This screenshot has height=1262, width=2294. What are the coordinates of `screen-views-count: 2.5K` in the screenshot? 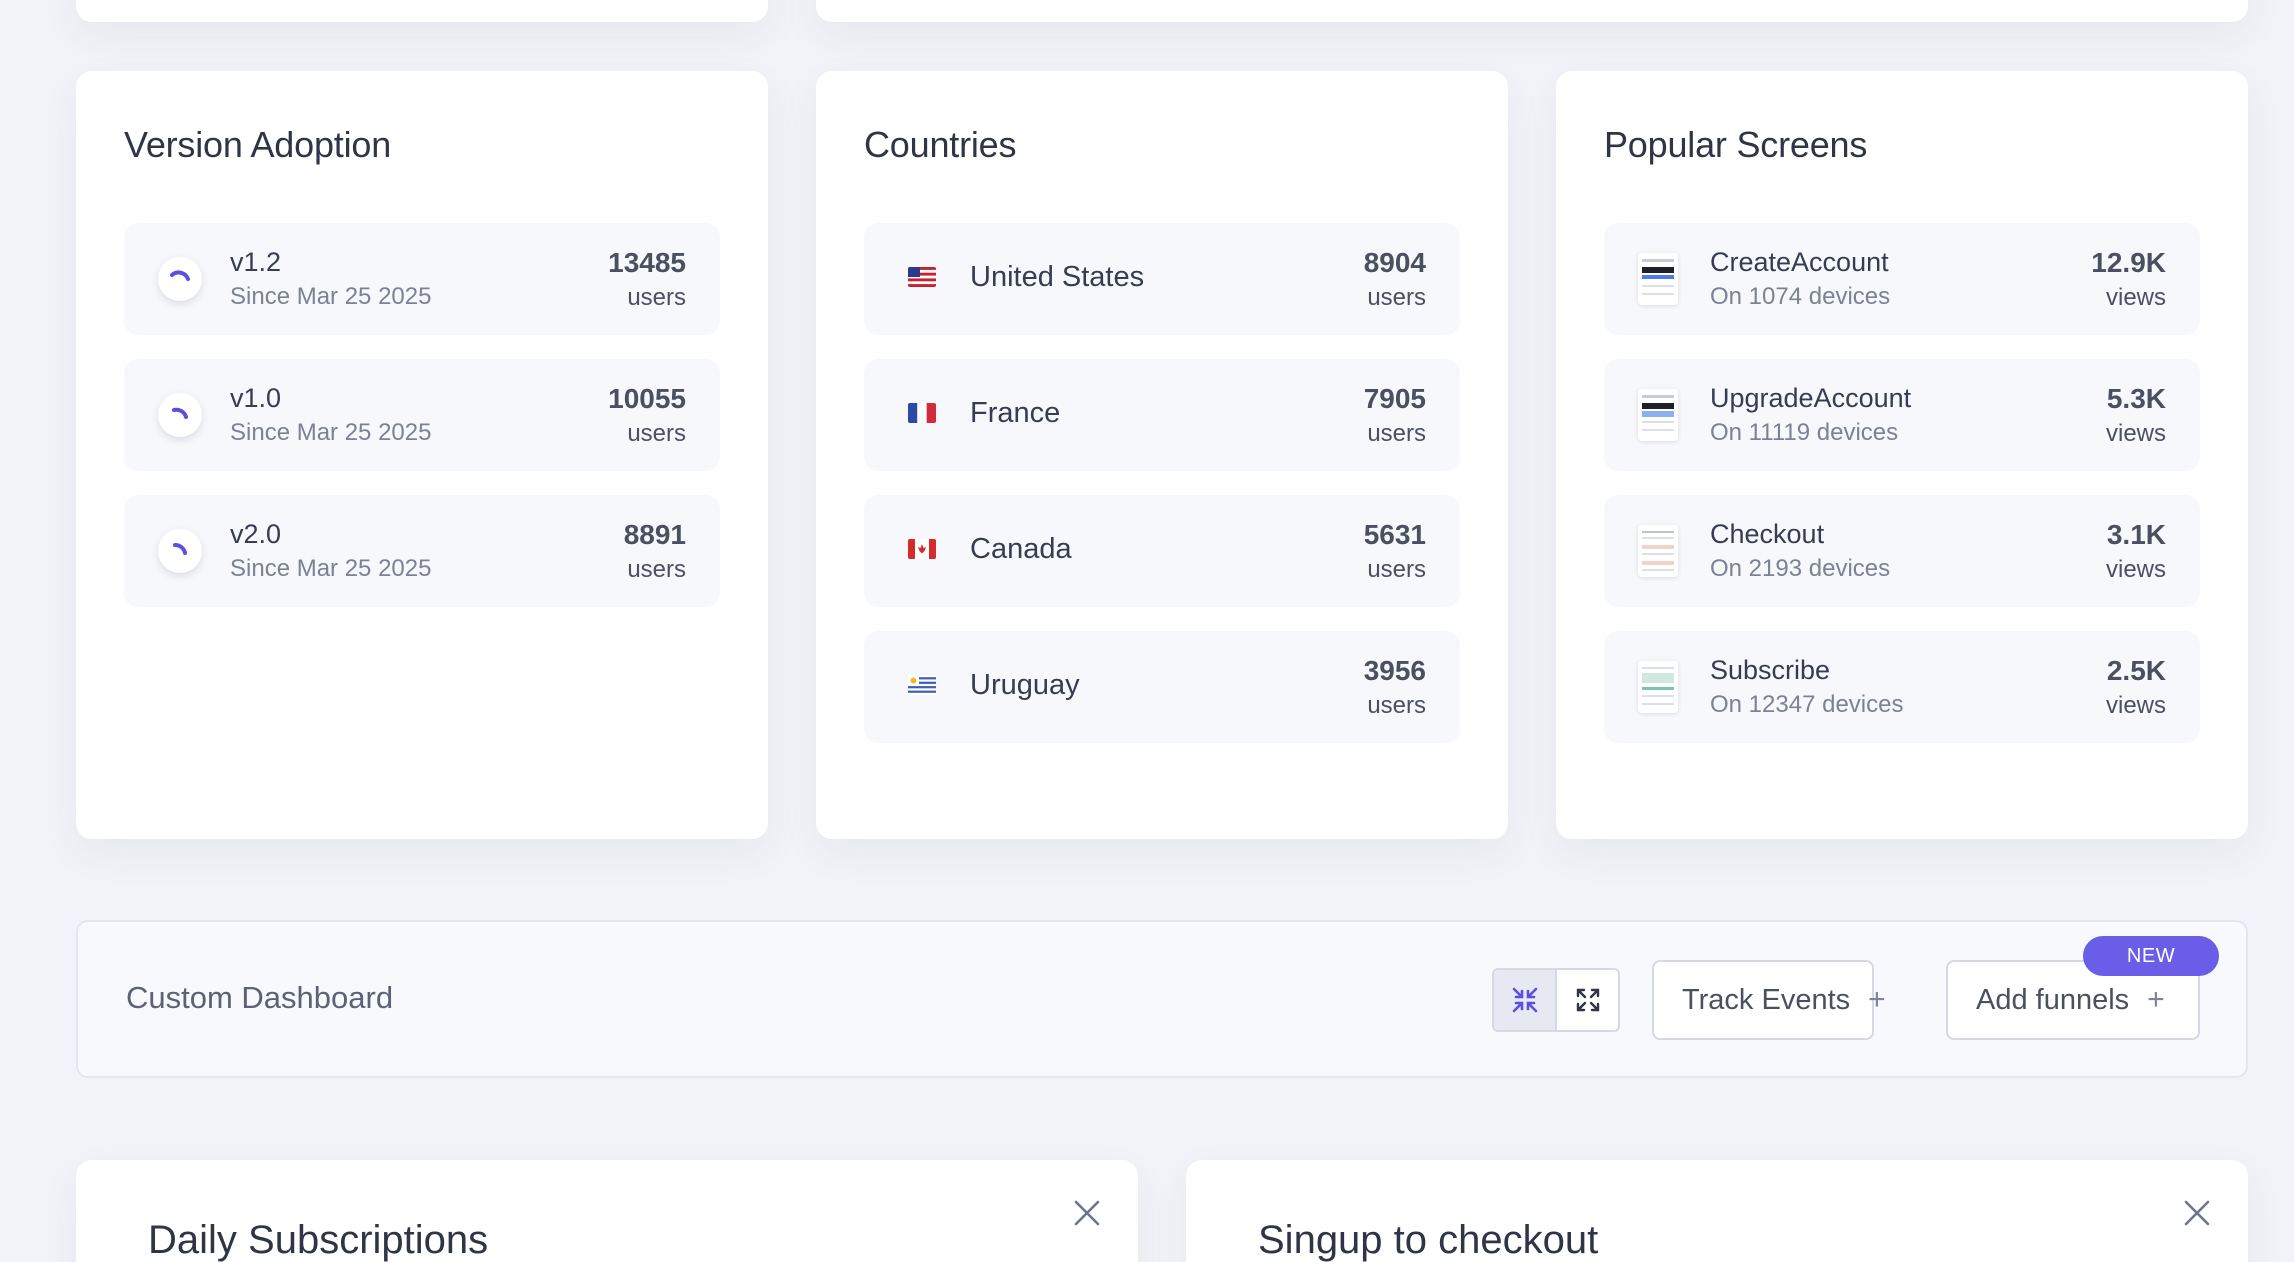 It's located at (2136, 670).